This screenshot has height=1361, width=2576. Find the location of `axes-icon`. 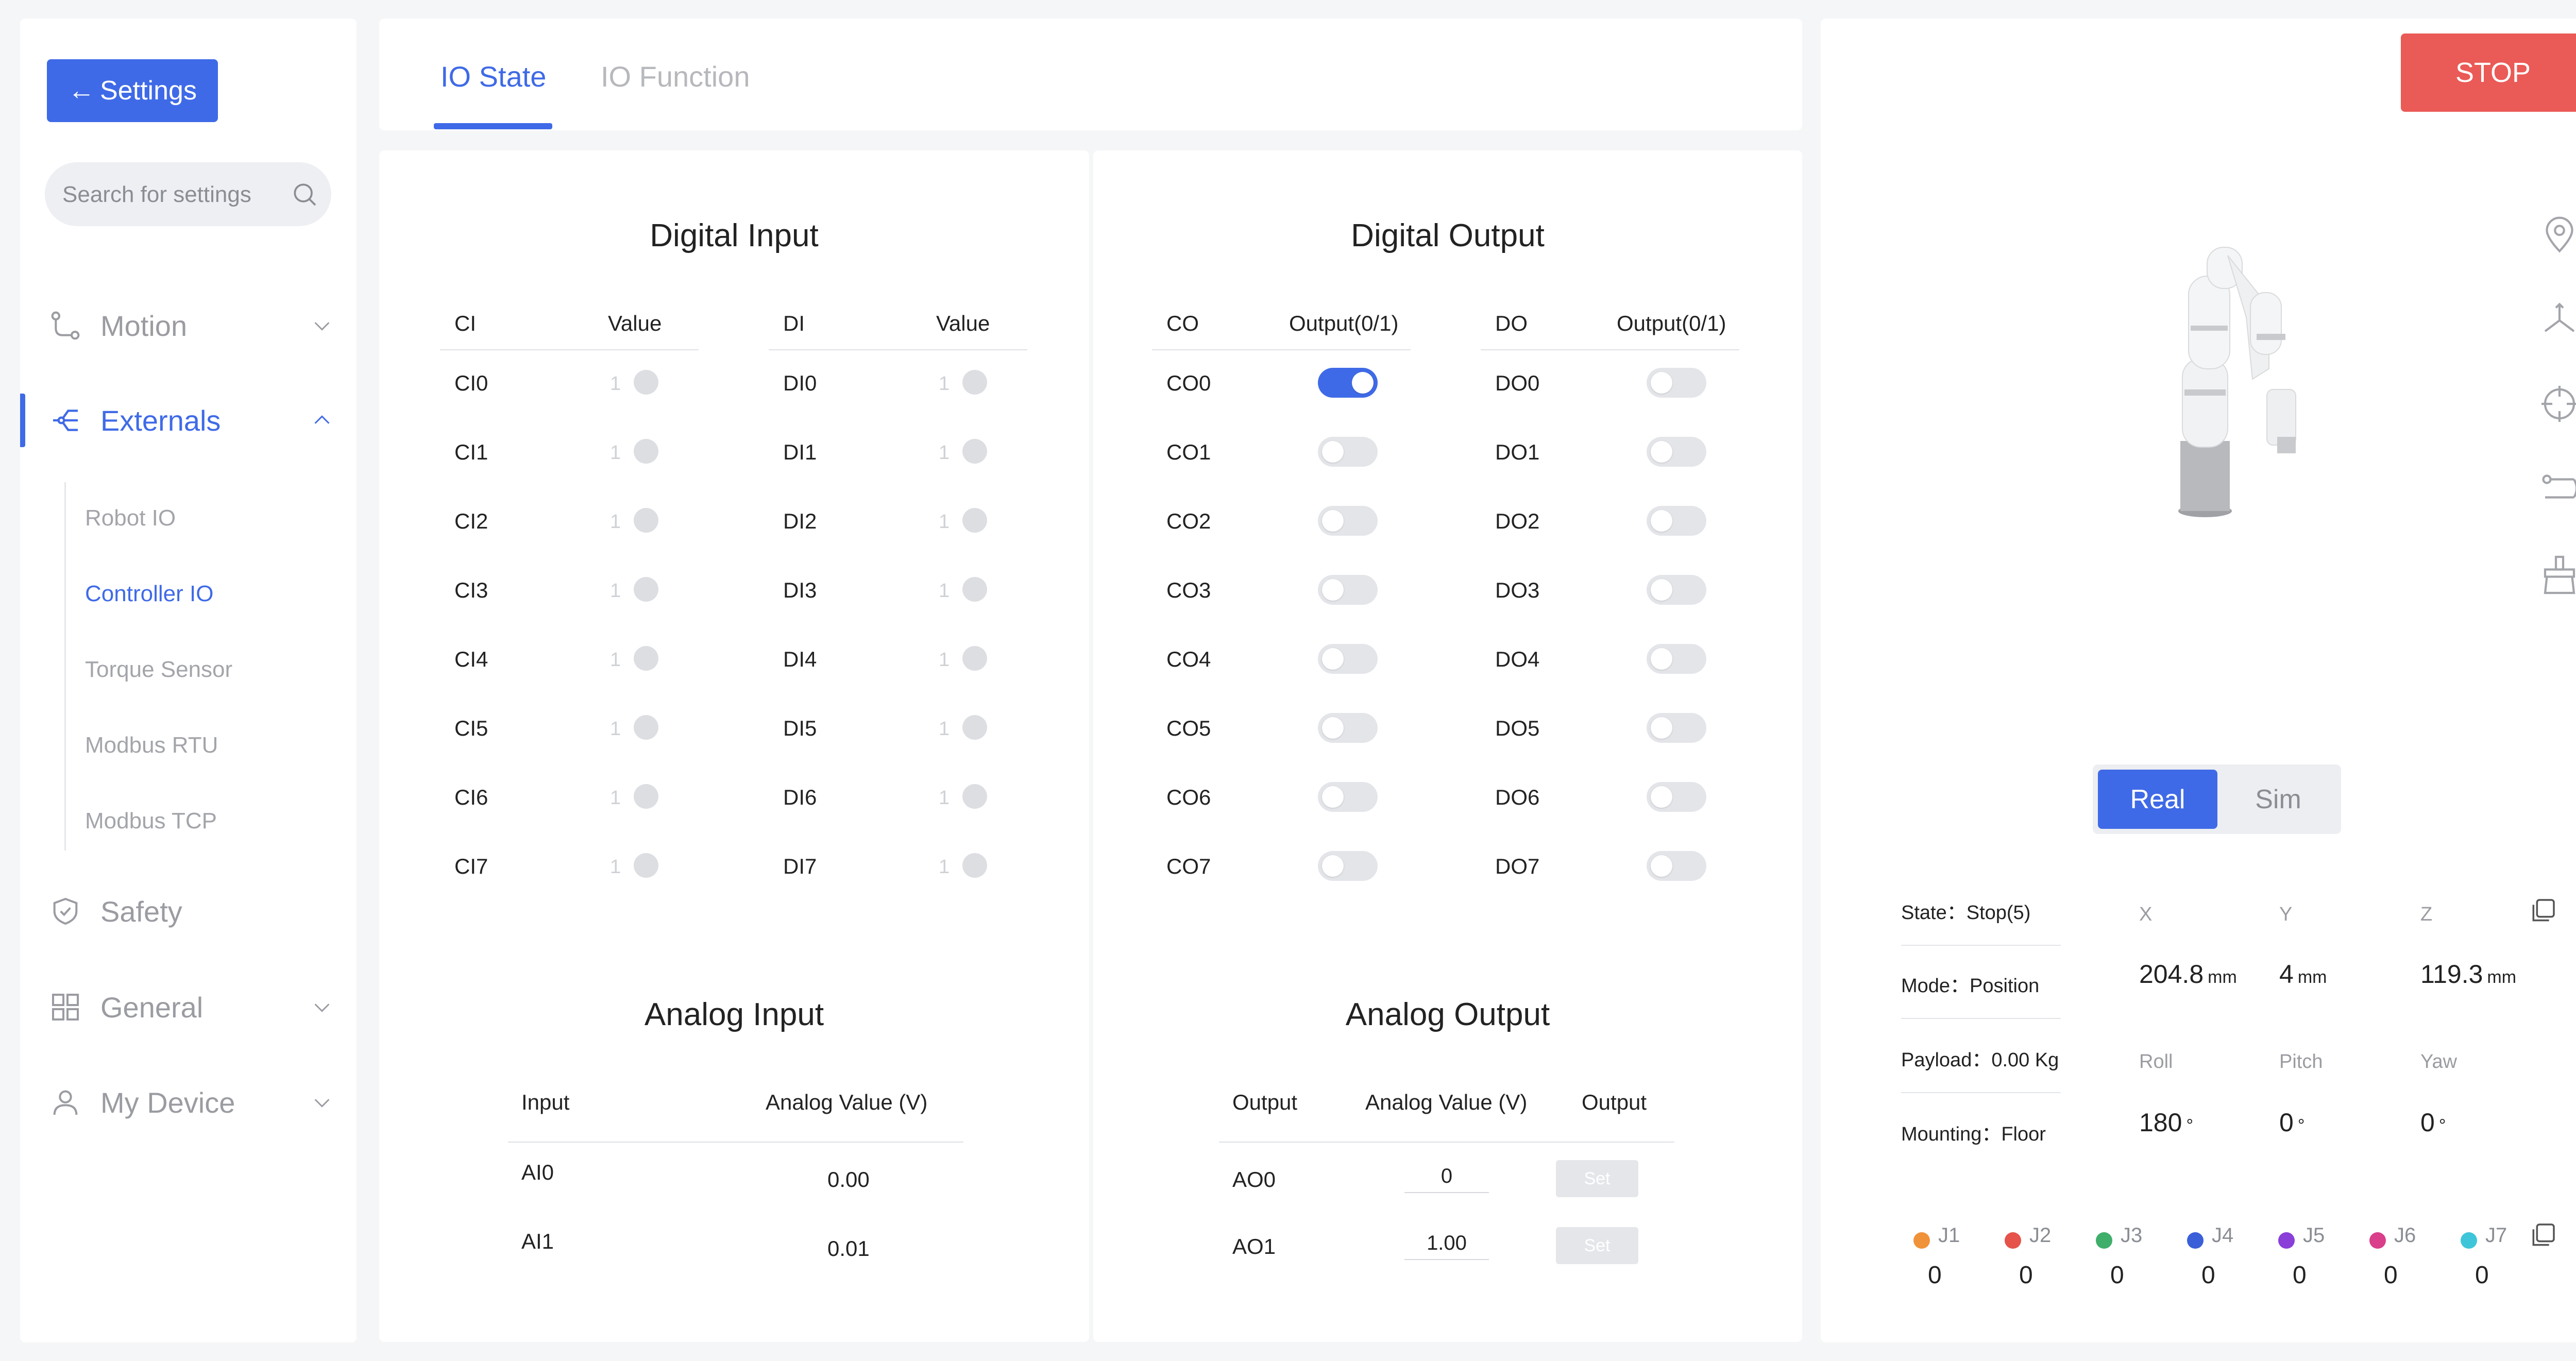

axes-icon is located at coordinates (2557, 320).